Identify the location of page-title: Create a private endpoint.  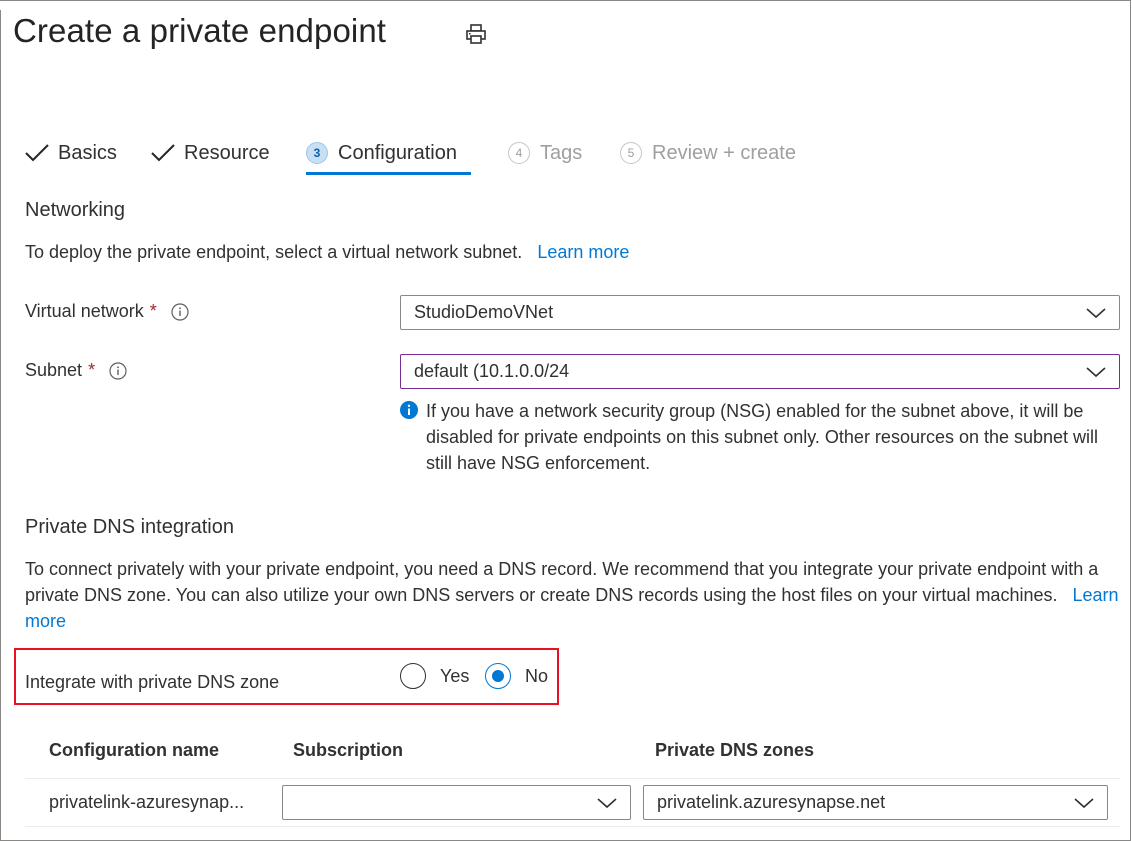
(200, 30).